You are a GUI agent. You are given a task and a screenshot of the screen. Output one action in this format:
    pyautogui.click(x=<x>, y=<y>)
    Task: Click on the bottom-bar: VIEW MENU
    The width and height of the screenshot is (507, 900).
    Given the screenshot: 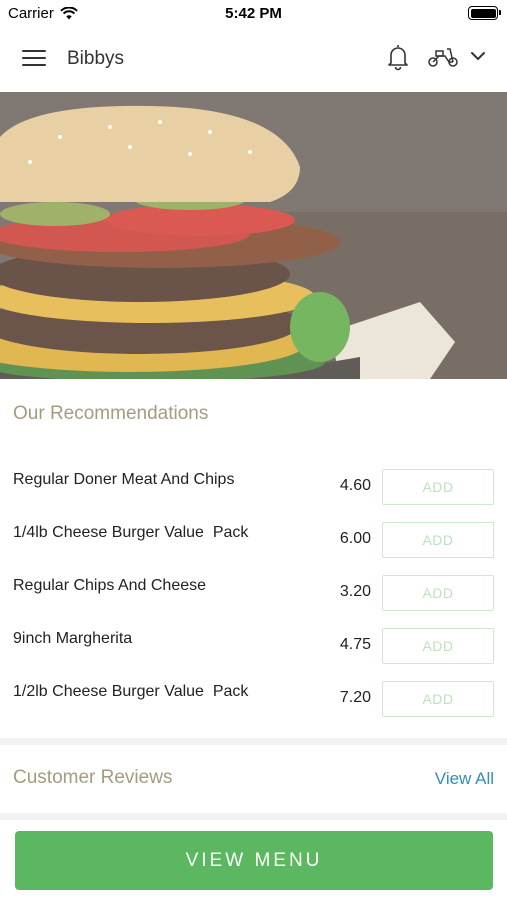 What is the action you would take?
    pyautogui.click(x=253, y=860)
    